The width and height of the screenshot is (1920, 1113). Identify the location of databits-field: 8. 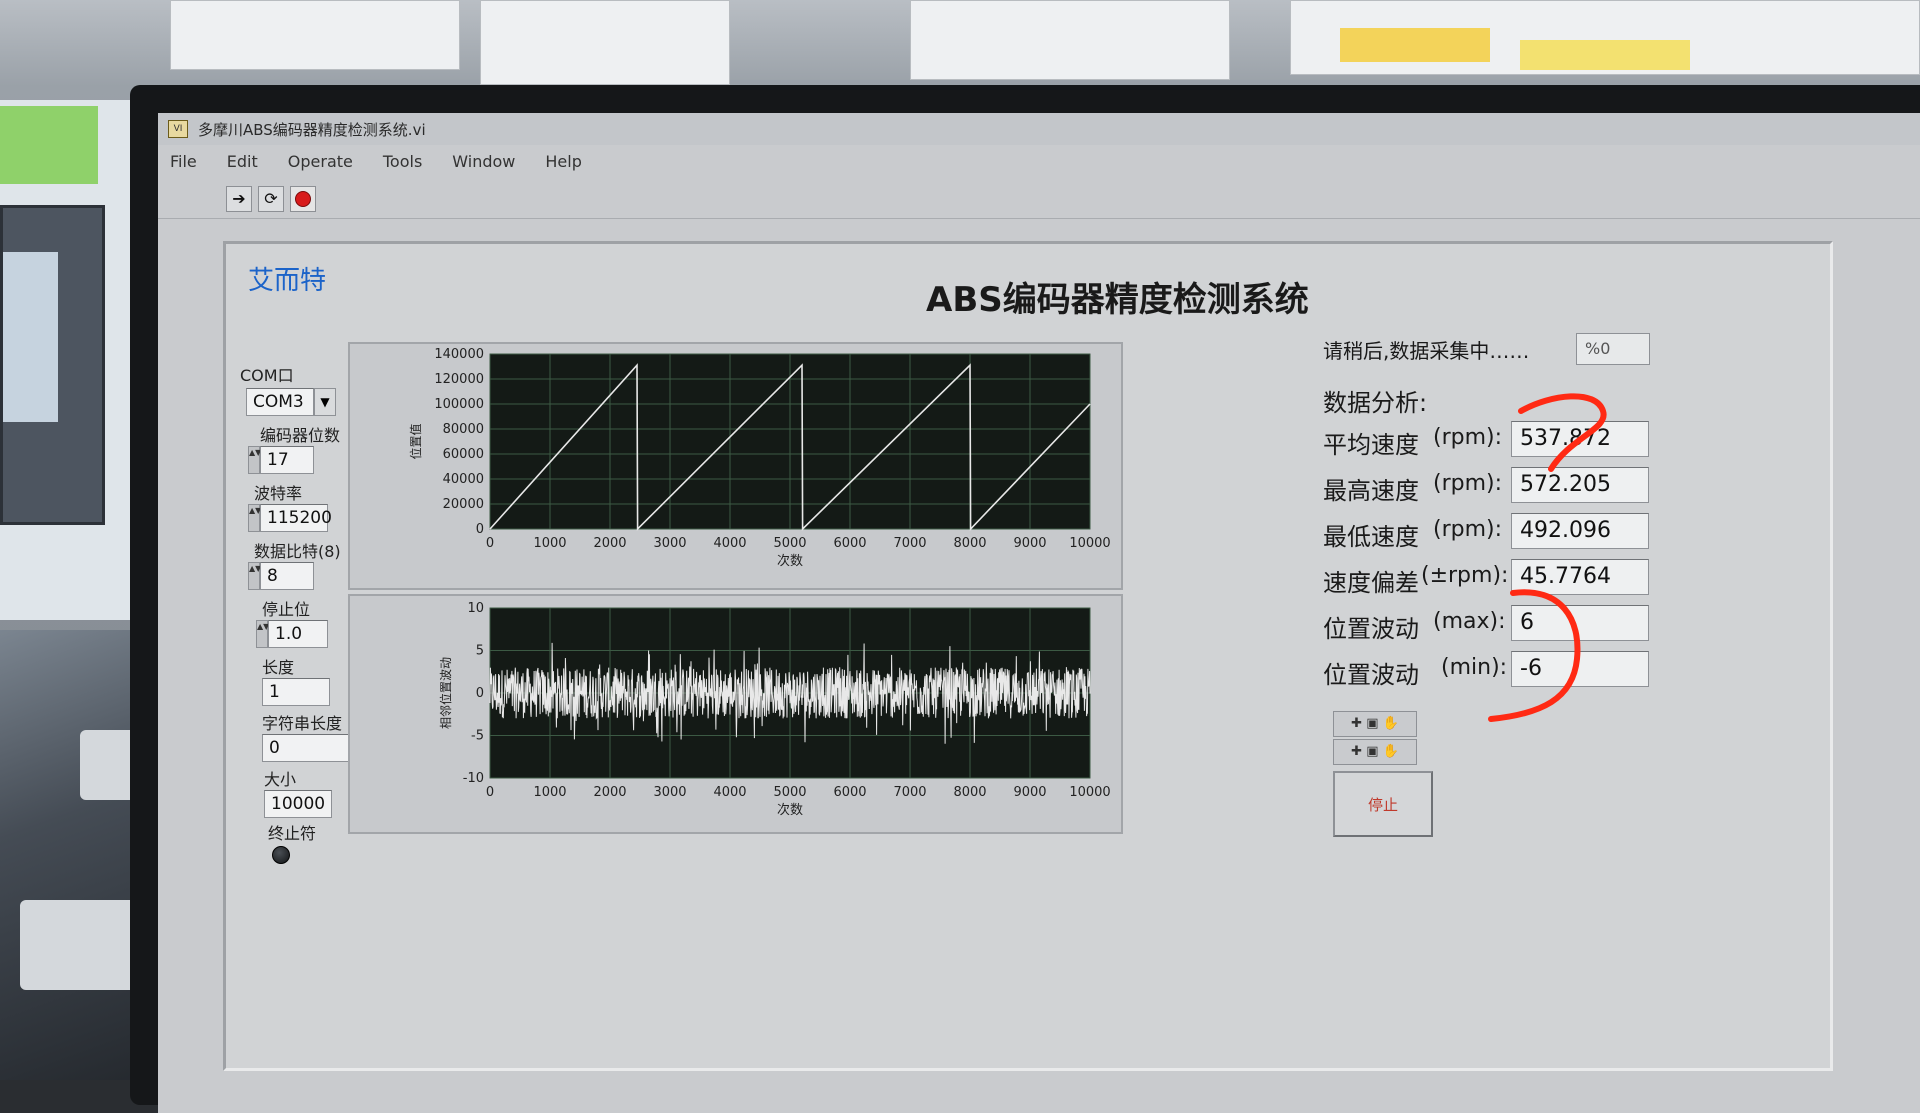
(287, 576).